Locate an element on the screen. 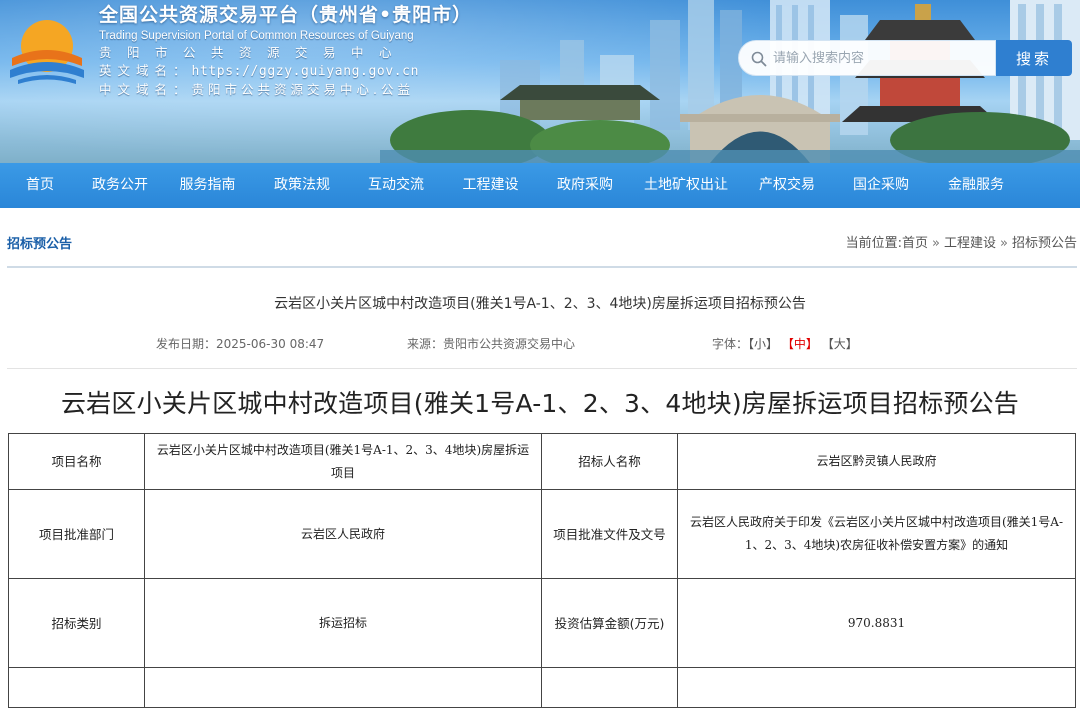 This screenshot has width=1080, height=708. table-key-cell: 投资估算金额(万元) is located at coordinates (609, 623).